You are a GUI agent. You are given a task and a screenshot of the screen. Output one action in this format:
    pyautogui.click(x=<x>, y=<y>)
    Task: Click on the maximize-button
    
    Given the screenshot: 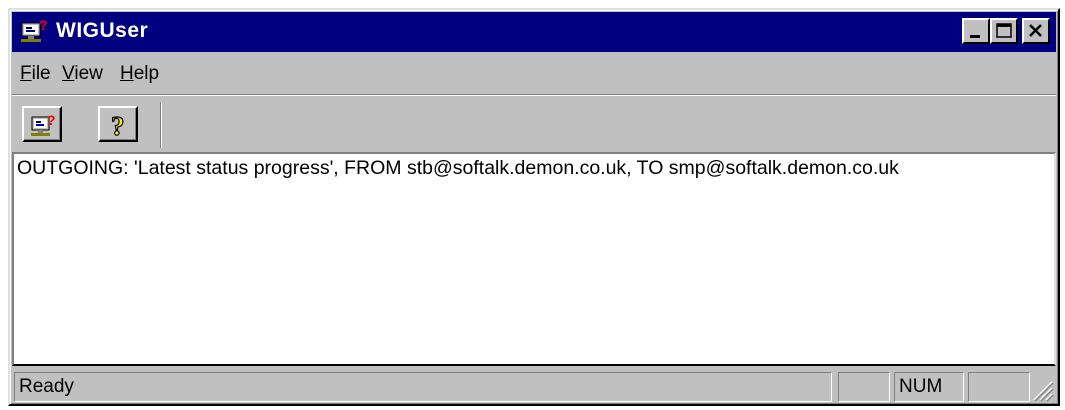 What is the action you would take?
    pyautogui.click(x=1004, y=31)
    